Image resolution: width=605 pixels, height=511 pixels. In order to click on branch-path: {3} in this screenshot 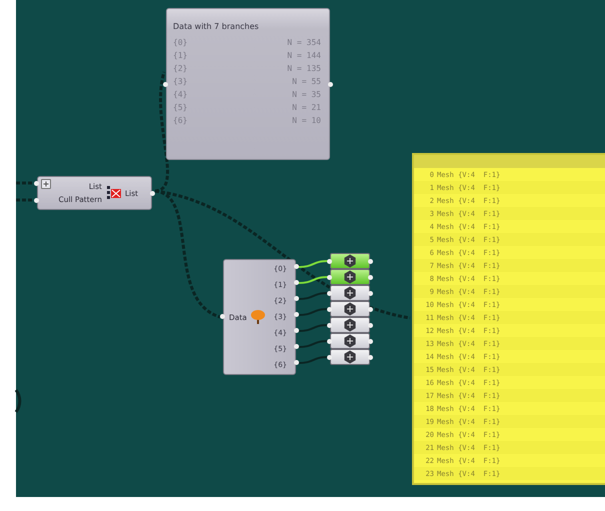, I will do `click(180, 81)`.